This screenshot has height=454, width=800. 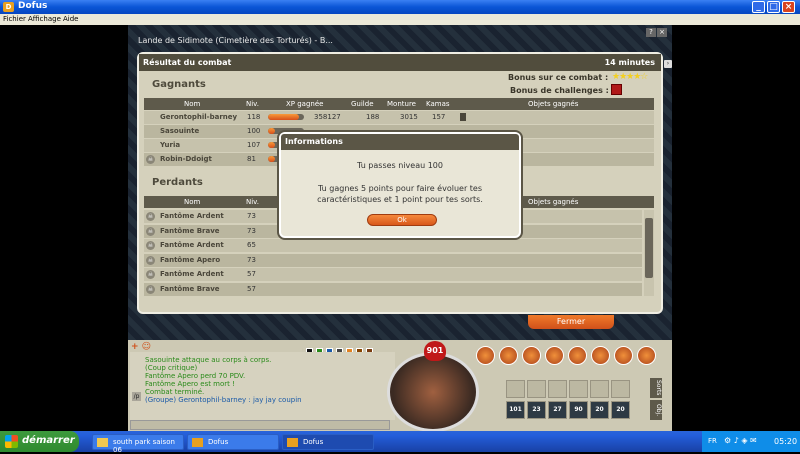 I want to click on task-dofus-1: Dofus, so click(x=233, y=442).